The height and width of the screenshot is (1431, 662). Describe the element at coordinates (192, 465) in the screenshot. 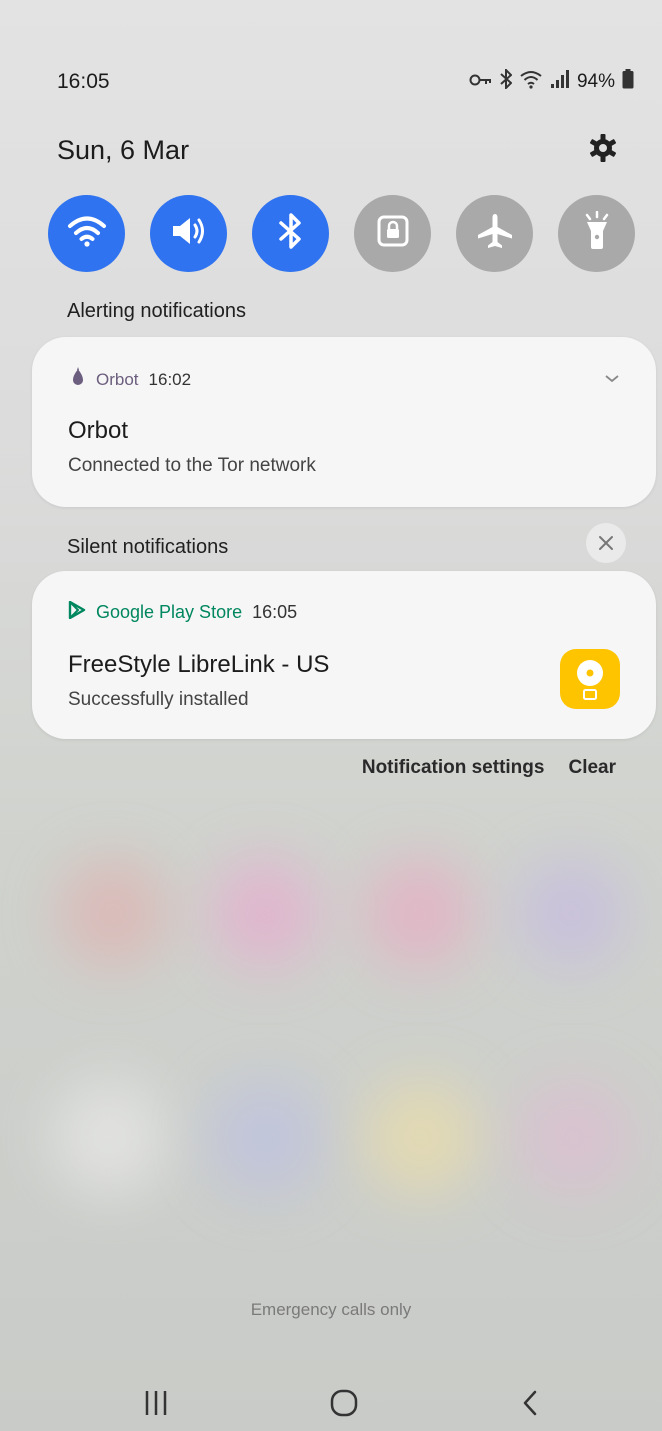

I see `notification-text: Connected to the Tor network` at that location.